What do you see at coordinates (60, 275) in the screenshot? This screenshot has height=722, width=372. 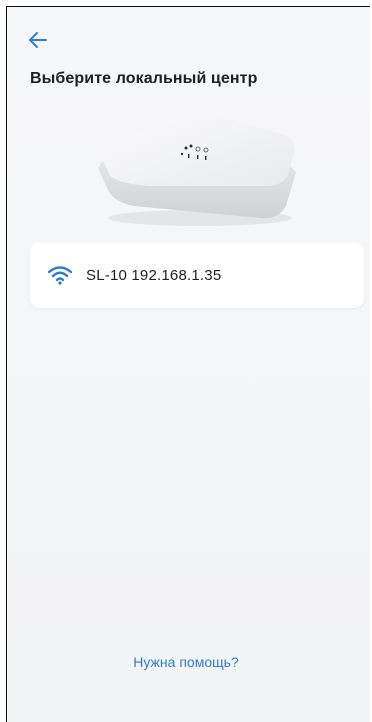 I see `wifi-icon` at bounding box center [60, 275].